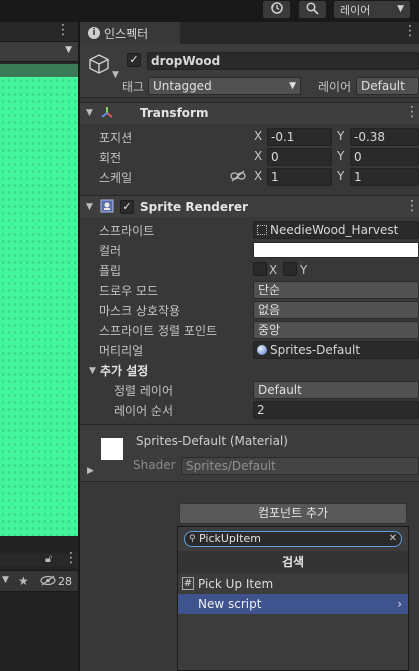 This screenshot has height=671, width=419. Describe the element at coordinates (154, 465) in the screenshot. I see `shader-label: Shader` at that location.